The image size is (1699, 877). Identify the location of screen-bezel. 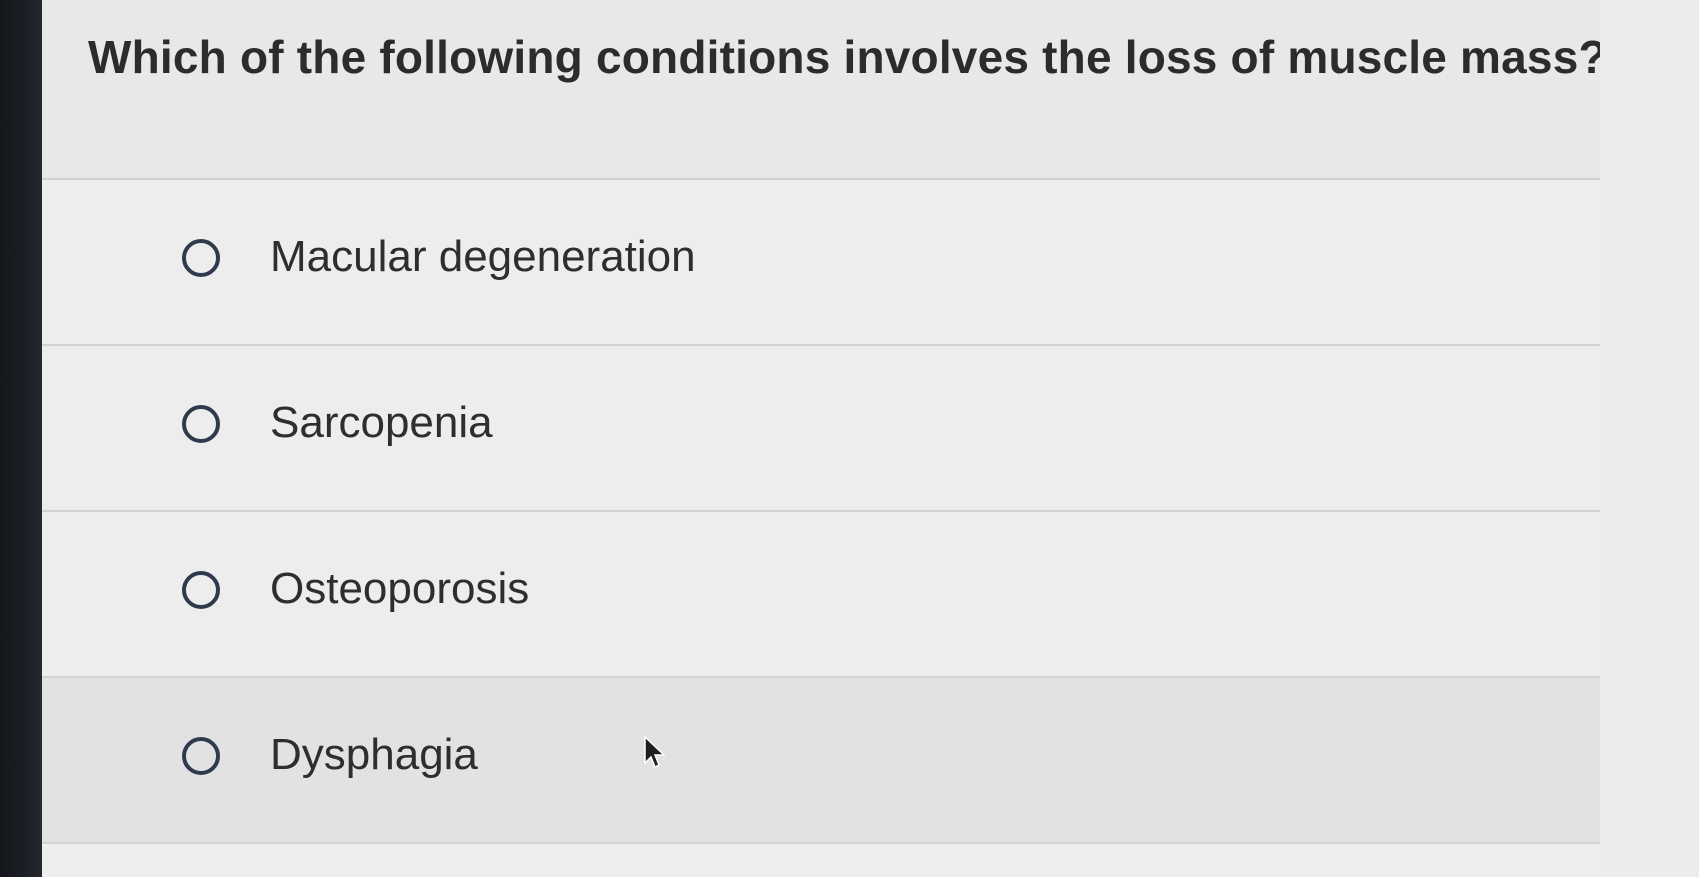
(21, 438).